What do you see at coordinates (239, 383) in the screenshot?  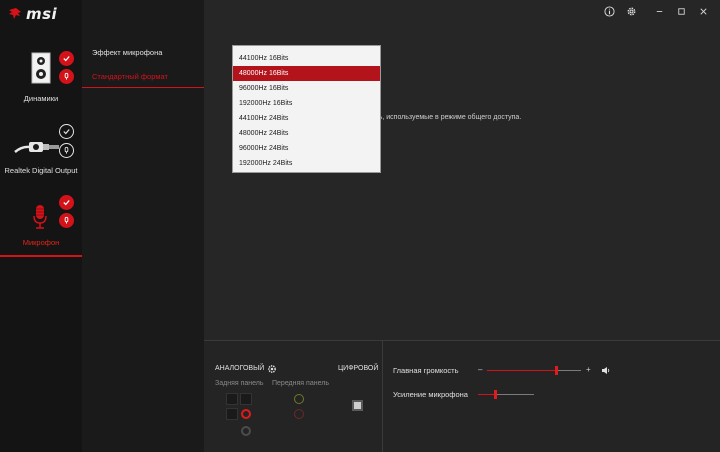 I see `rear-panel-label: Задняя панель` at bounding box center [239, 383].